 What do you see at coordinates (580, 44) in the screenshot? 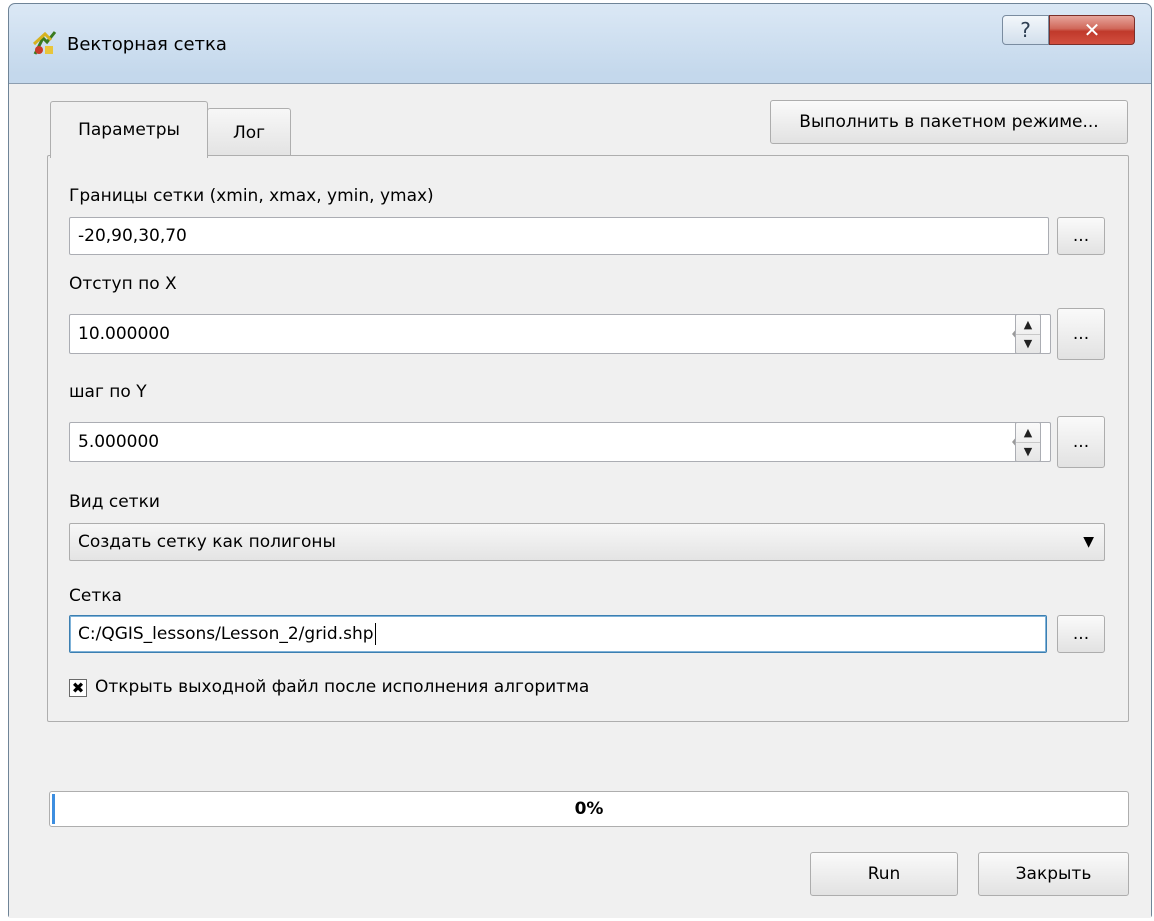
I see `title-bar: Векторная сетка ? ✕` at bounding box center [580, 44].